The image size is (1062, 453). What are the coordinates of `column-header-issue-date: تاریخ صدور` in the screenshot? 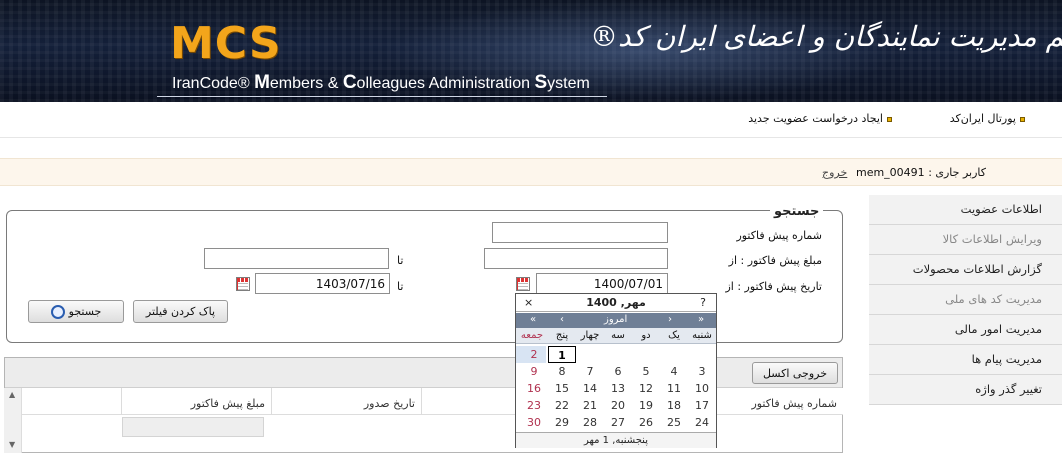 It's located at (346, 401).